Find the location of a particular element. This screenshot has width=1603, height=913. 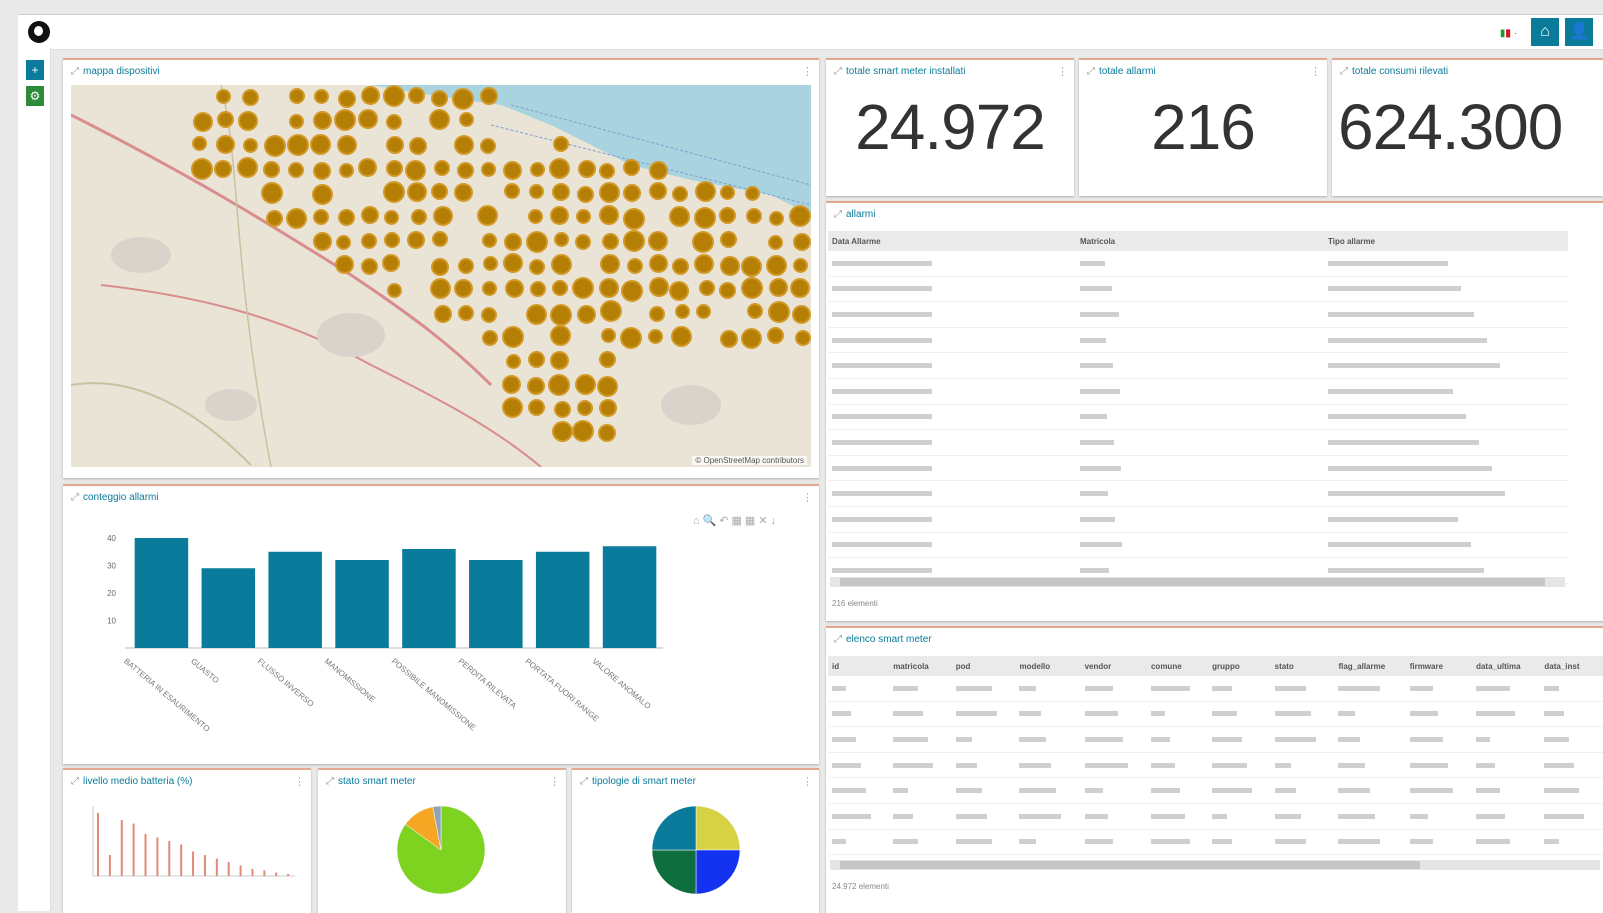

widget-menu-icon: ⋮ is located at coordinates (1062, 71).